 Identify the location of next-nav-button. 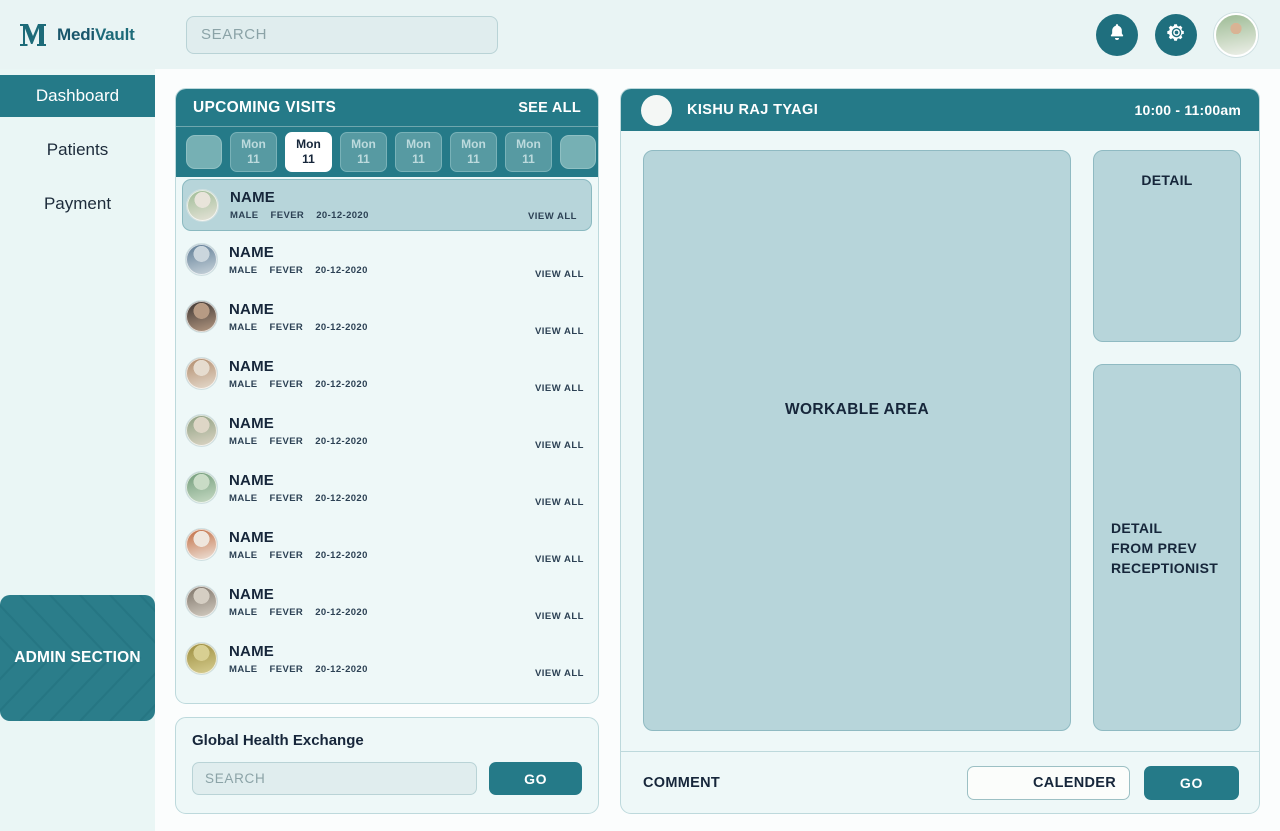
(578, 152).